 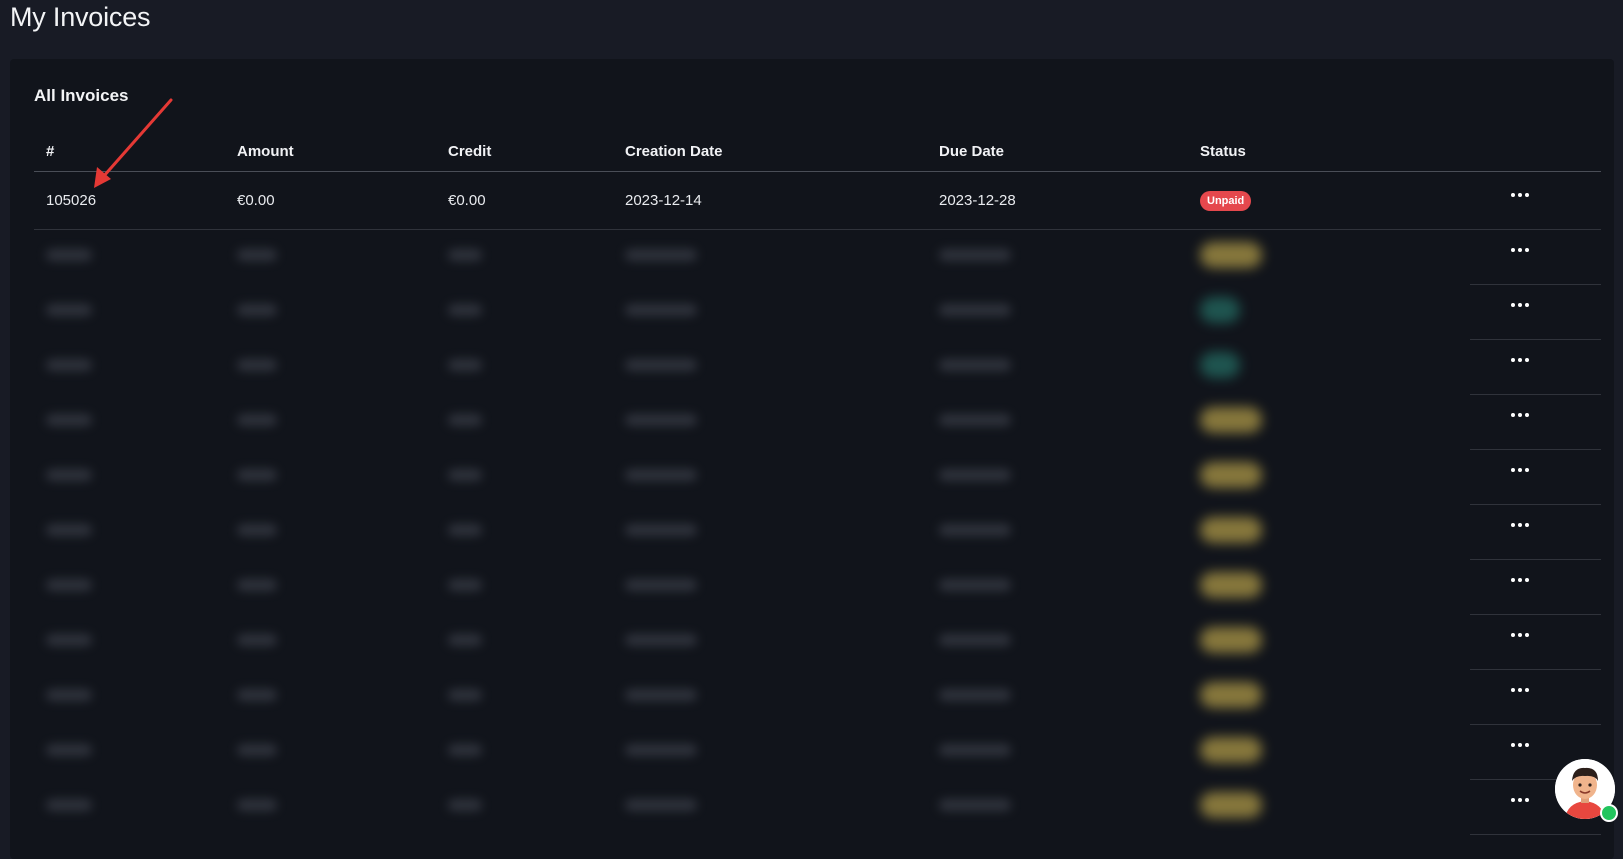 What do you see at coordinates (663, 200) in the screenshot?
I see `invoice-creation-date: 2023-12-14` at bounding box center [663, 200].